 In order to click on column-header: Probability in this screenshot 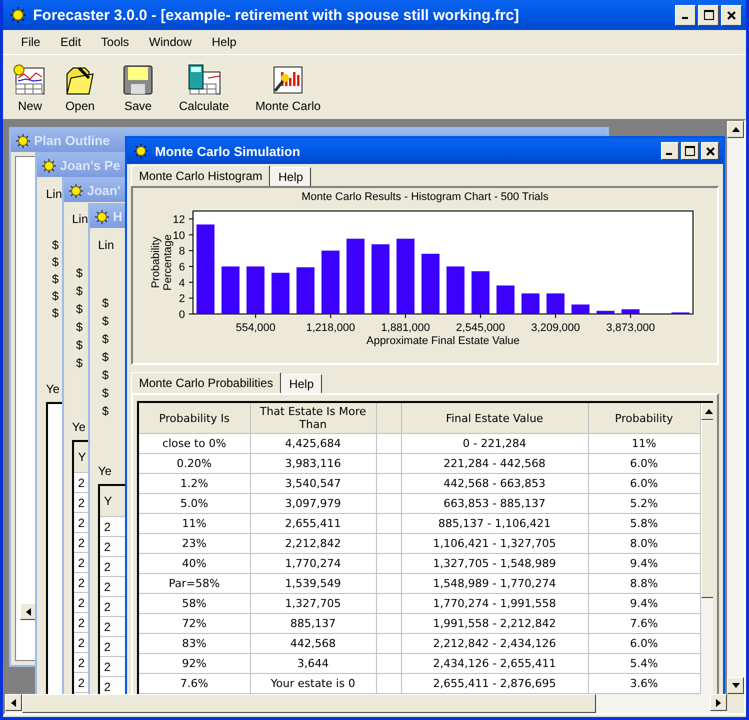, I will do `click(644, 418)`.